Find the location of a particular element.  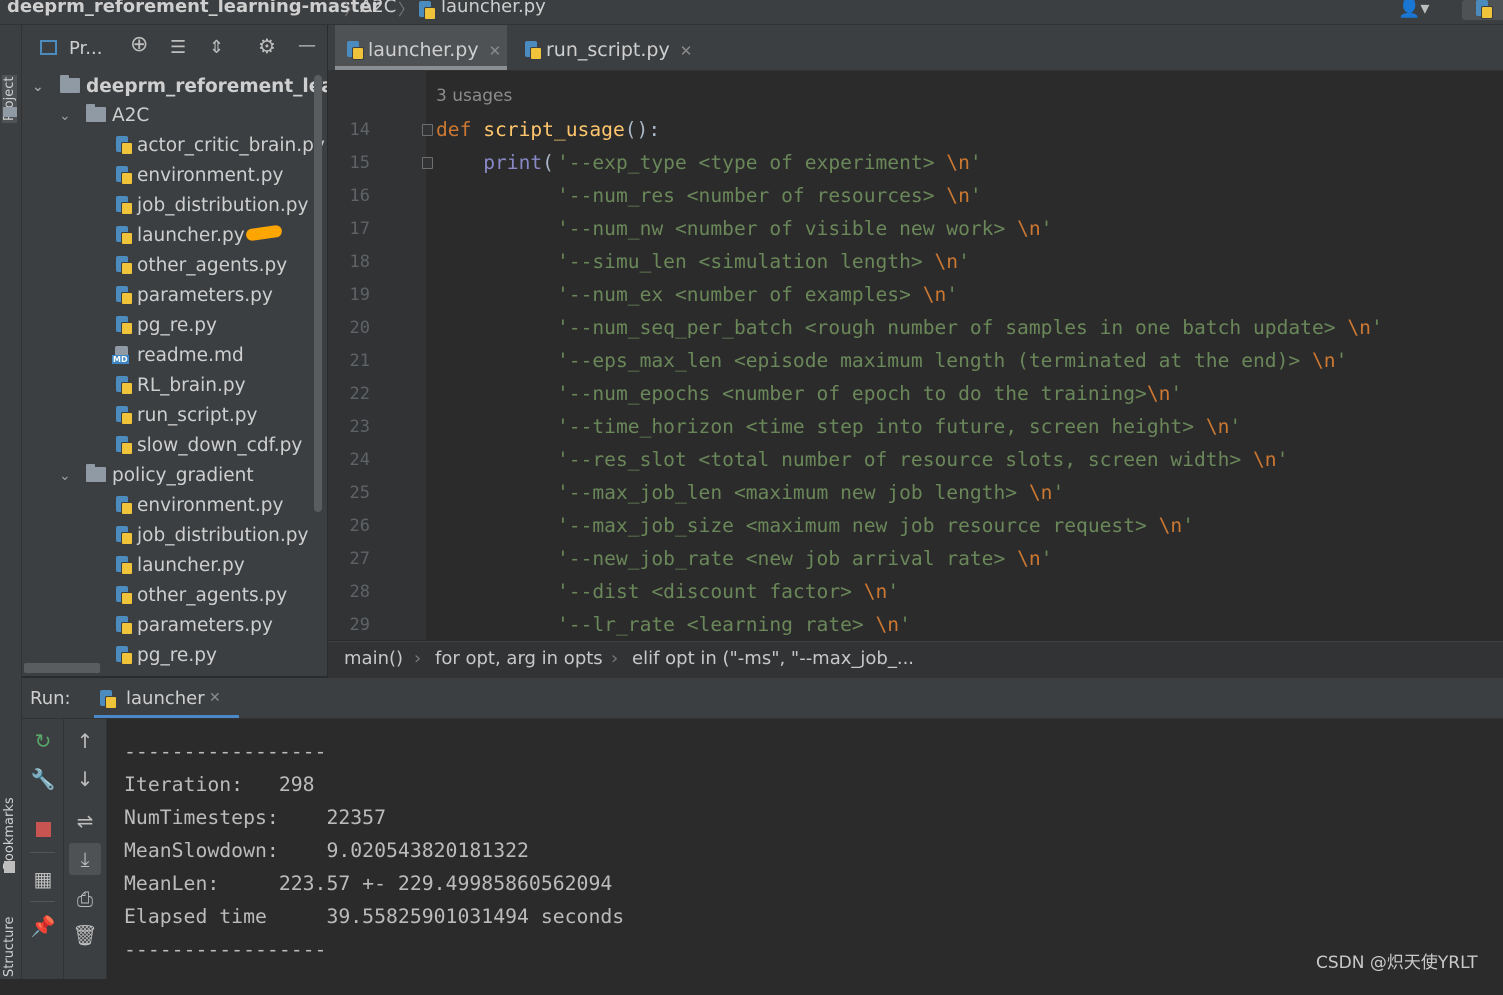

line-number: 29 is located at coordinates (359, 625).